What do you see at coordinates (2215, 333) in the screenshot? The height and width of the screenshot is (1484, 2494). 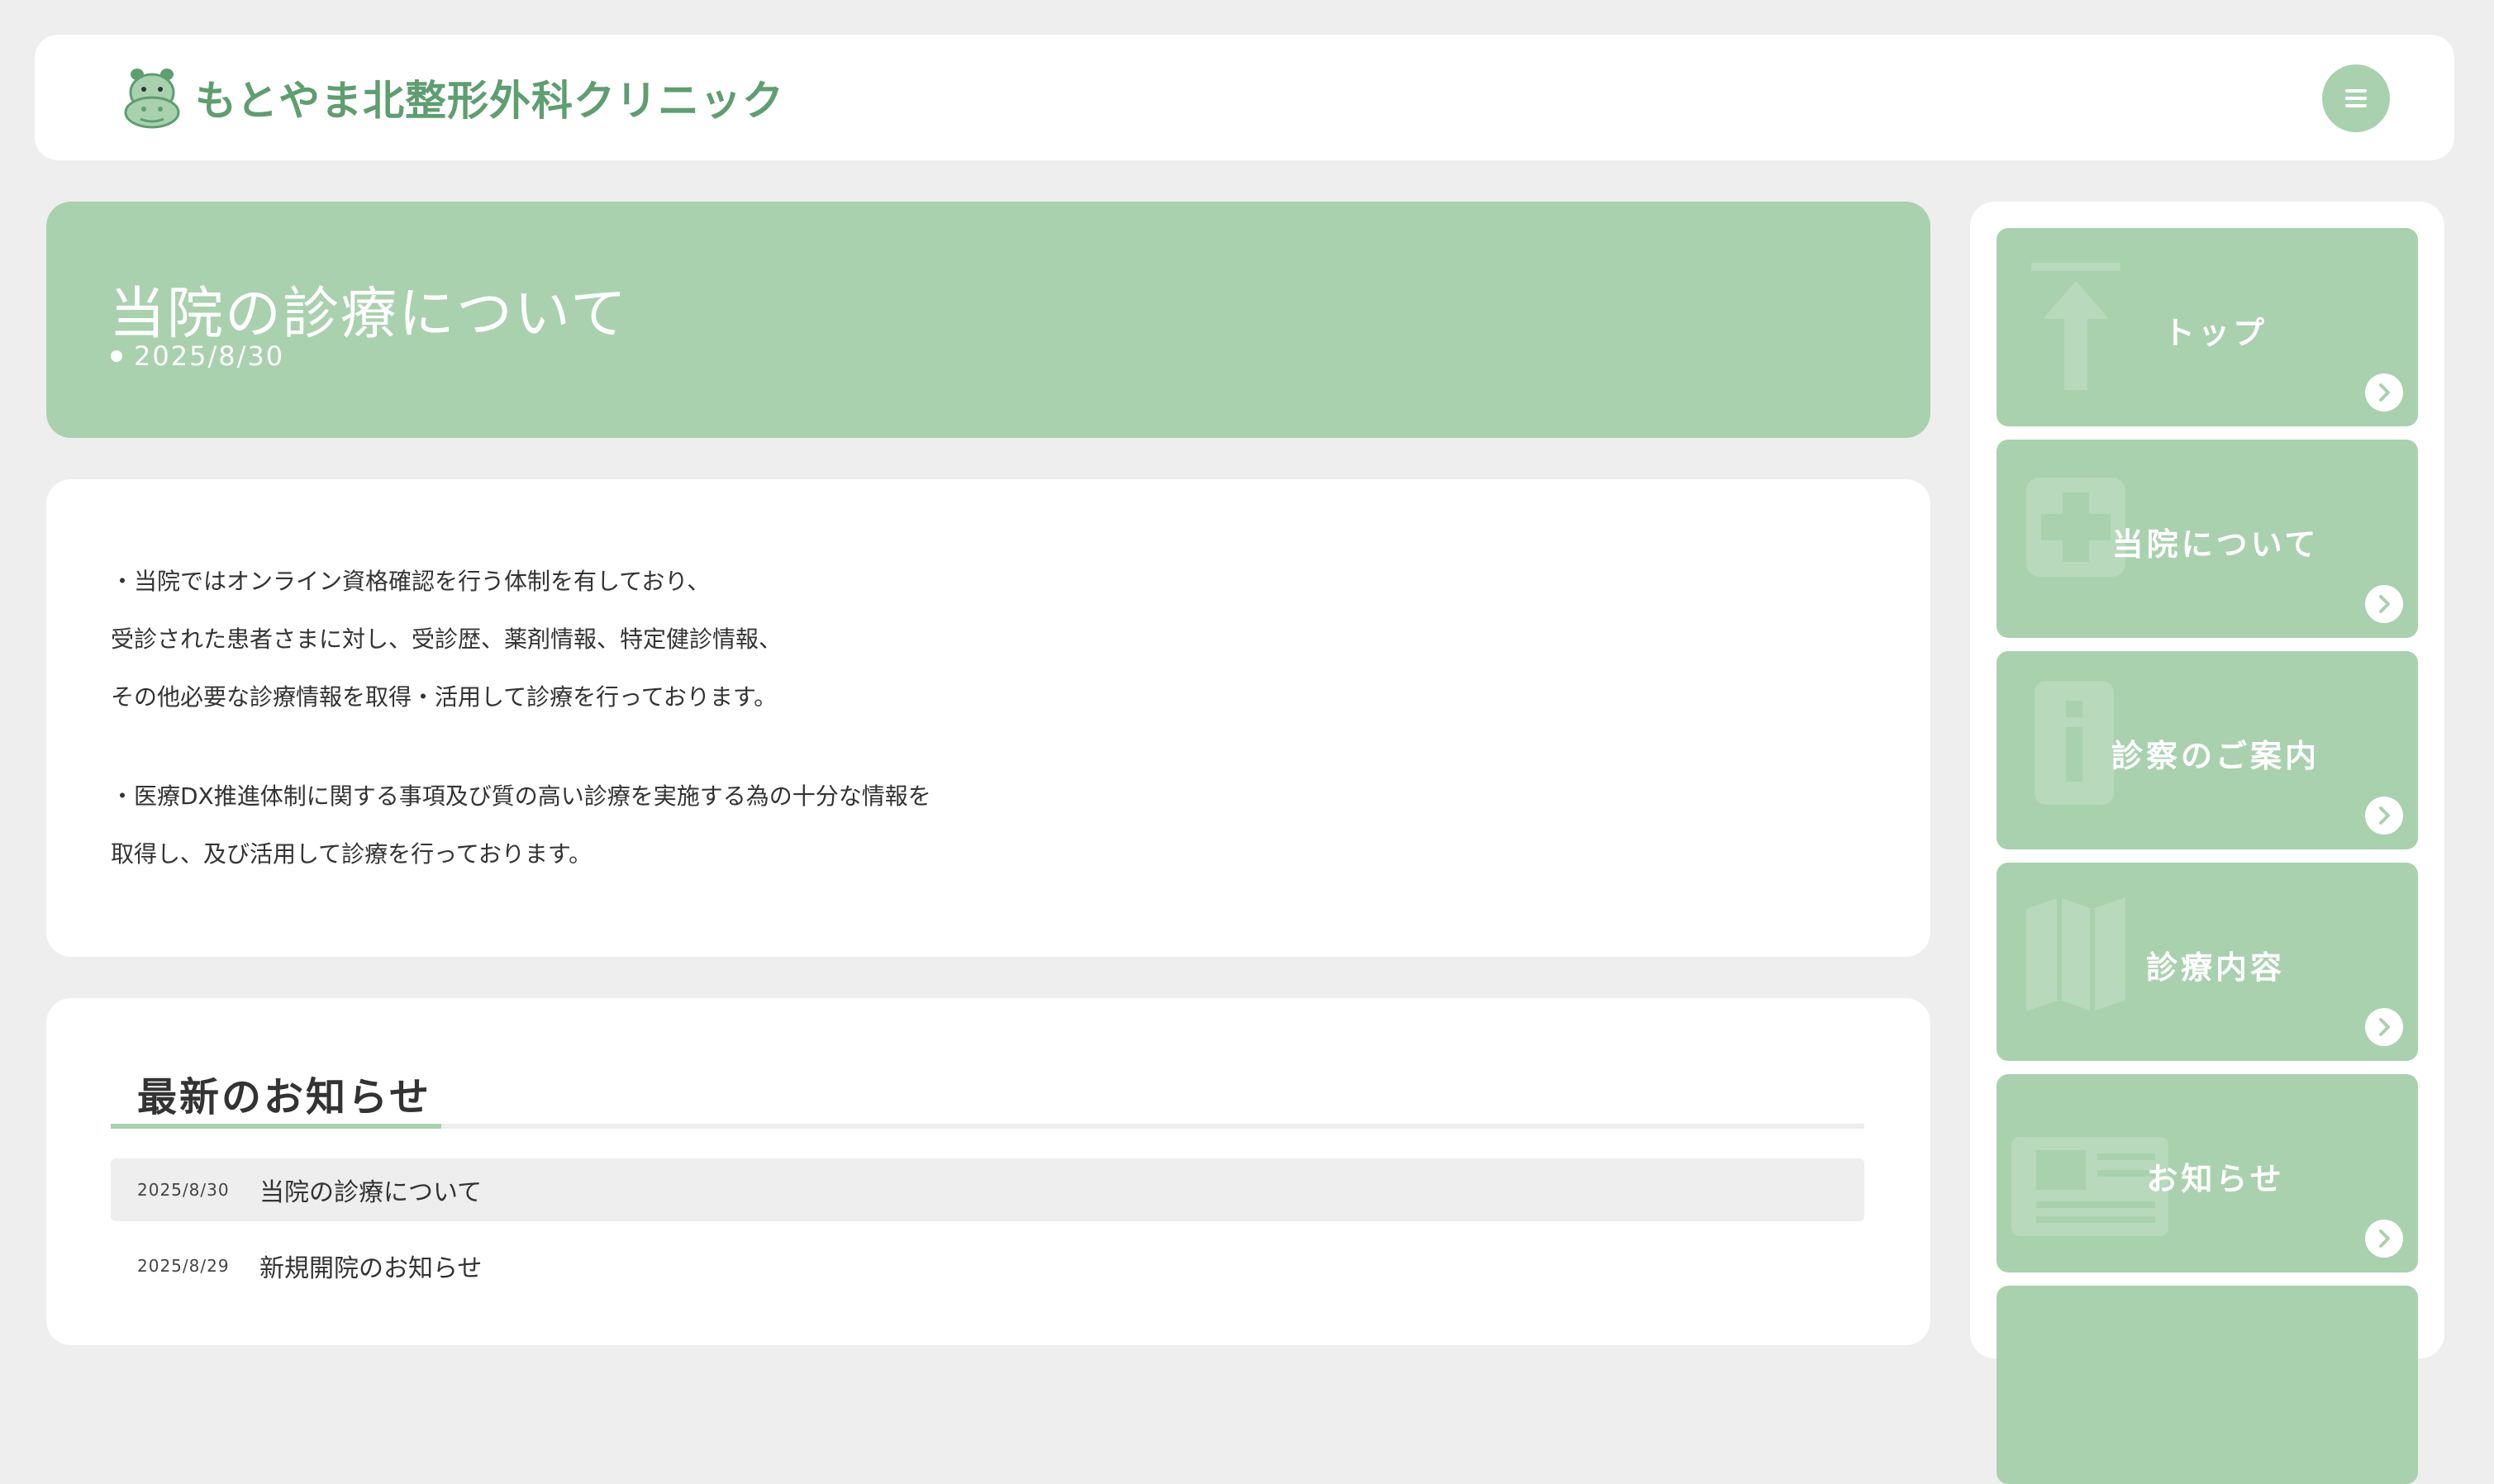 I see `nav-card-label: トップ` at bounding box center [2215, 333].